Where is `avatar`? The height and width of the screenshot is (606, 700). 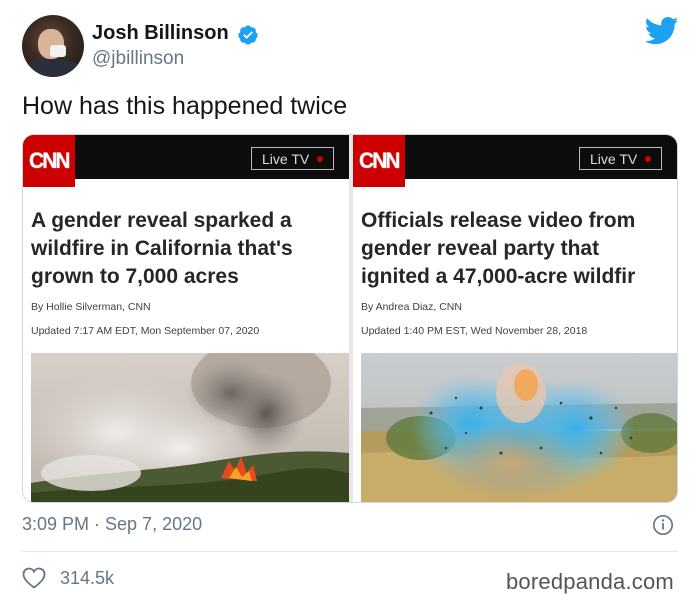 avatar is located at coordinates (53, 46).